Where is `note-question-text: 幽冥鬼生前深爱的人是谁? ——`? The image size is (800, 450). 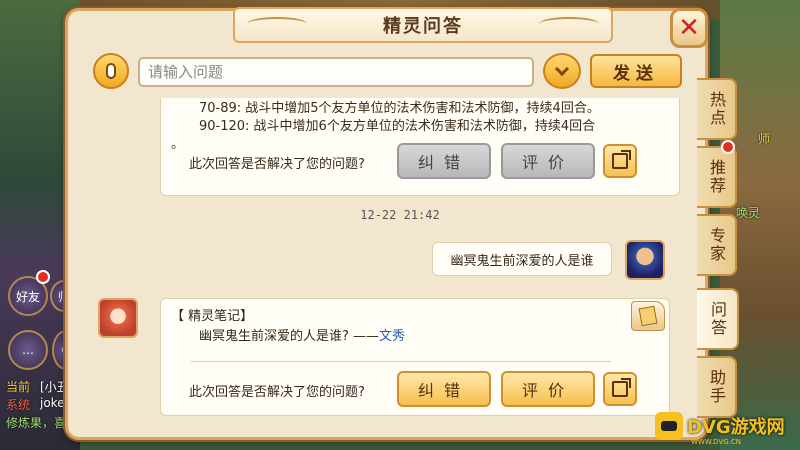 note-question-text: 幽冥鬼生前深爱的人是谁? —— is located at coordinates (289, 336).